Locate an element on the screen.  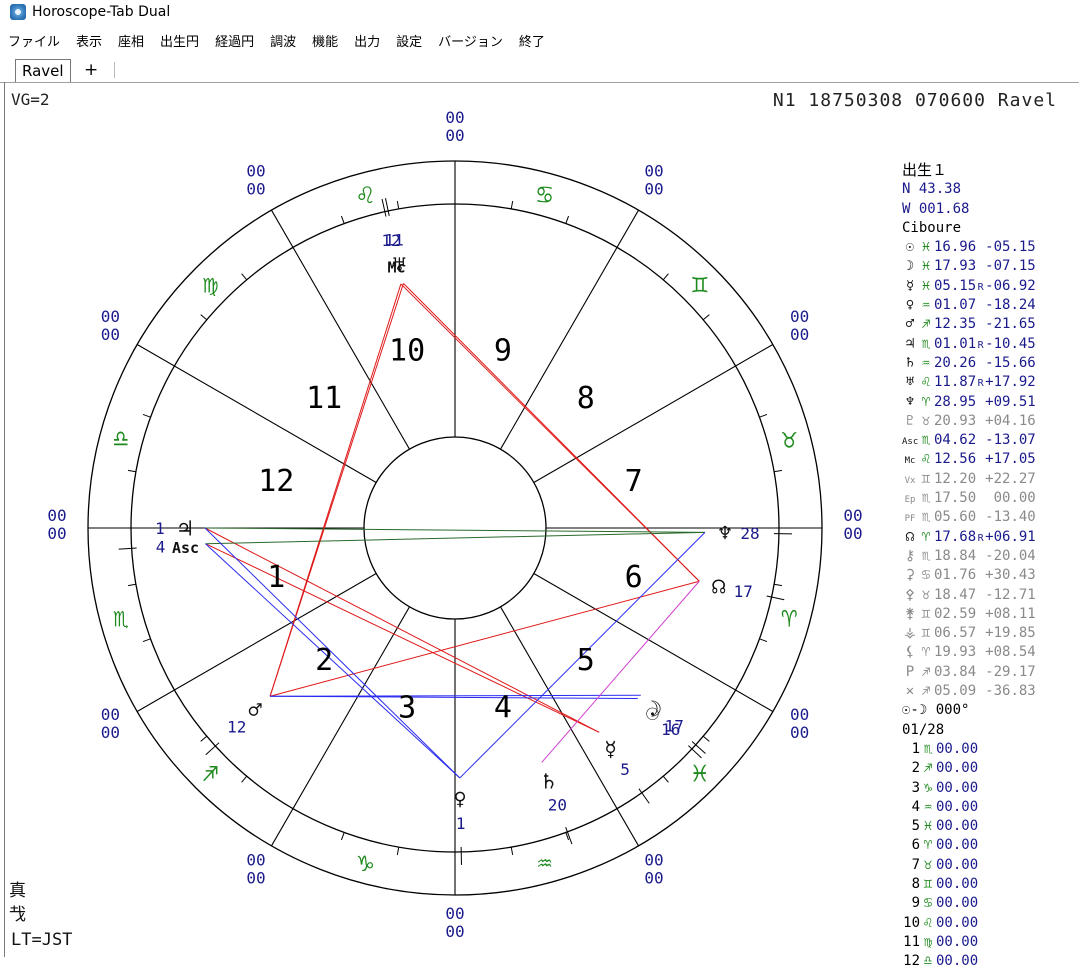
menu-item-4: 経過円 is located at coordinates (234, 40).